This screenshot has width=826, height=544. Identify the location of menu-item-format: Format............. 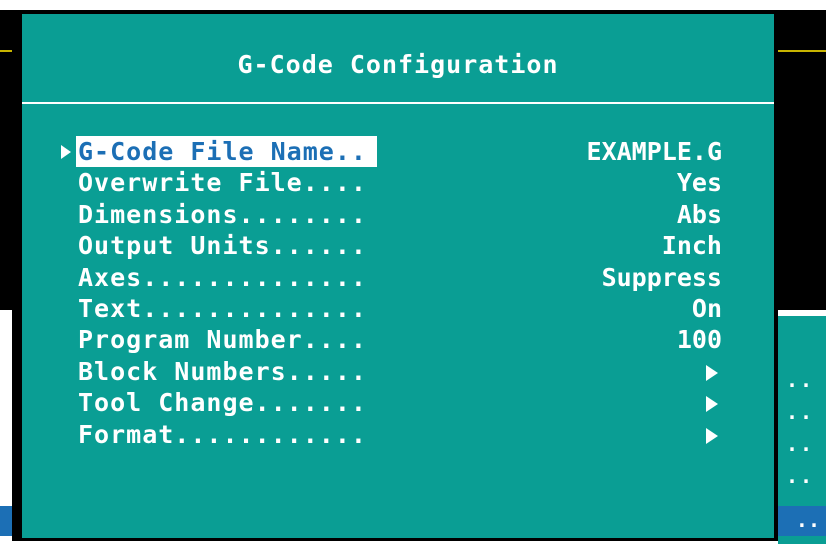
(398, 434).